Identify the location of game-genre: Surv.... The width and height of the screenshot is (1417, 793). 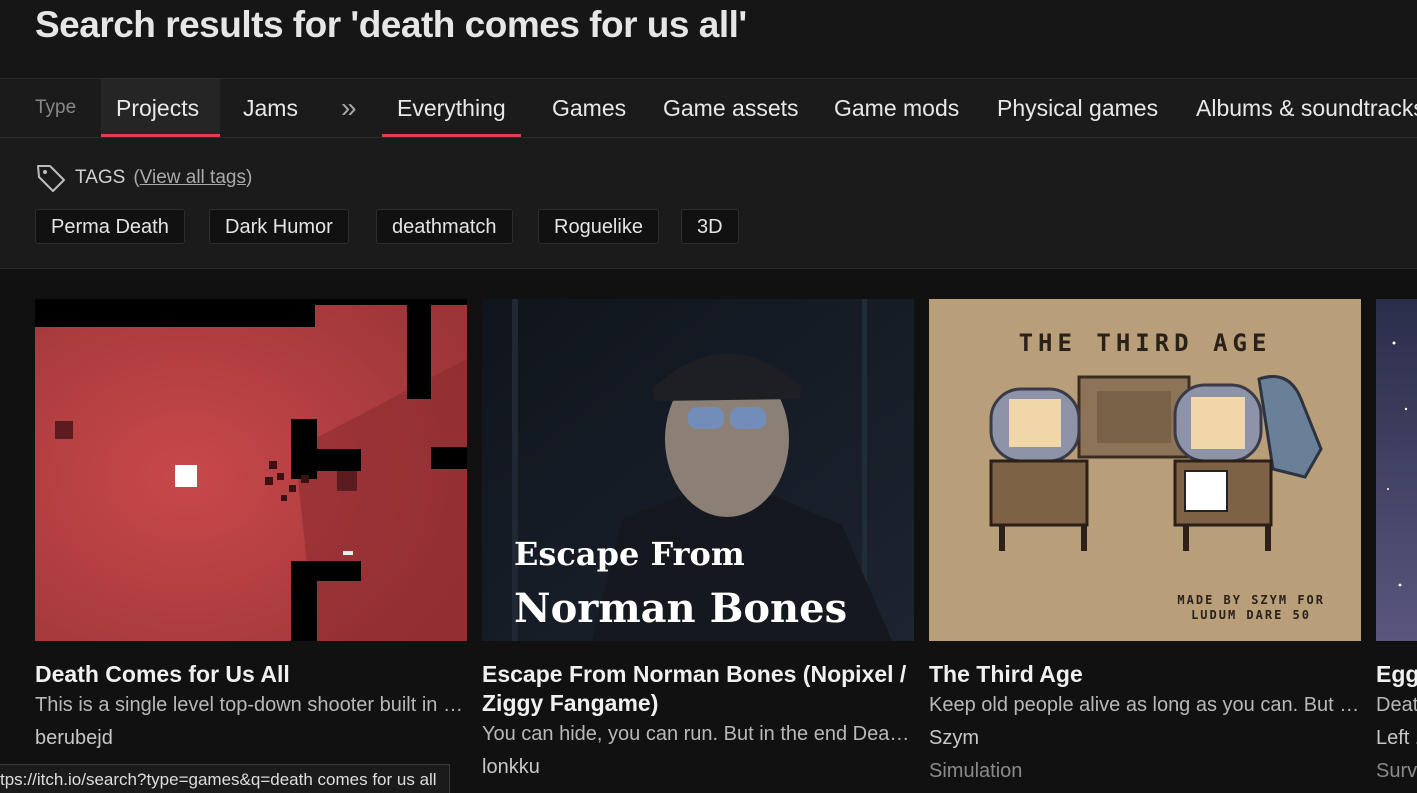
(1396, 771).